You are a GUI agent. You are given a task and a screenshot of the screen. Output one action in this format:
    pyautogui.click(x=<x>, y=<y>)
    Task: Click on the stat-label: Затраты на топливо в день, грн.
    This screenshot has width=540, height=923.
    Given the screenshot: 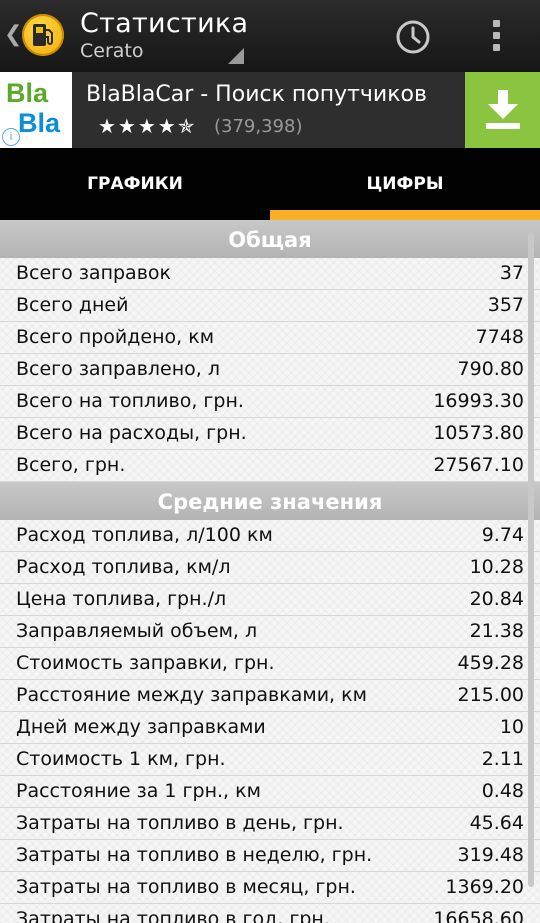 What is the action you would take?
    pyautogui.click(x=180, y=823)
    